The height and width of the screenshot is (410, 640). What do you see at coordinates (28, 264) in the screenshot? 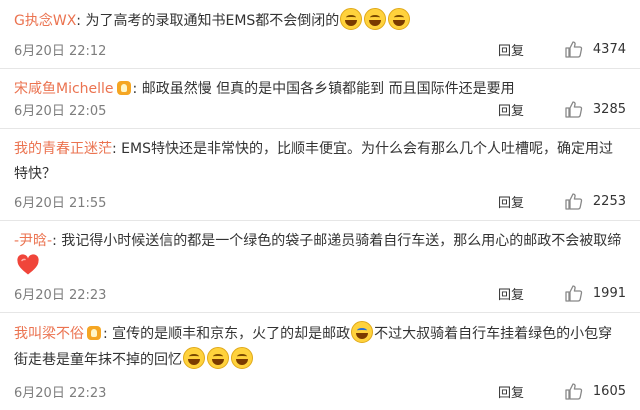
I see `heart-icon` at bounding box center [28, 264].